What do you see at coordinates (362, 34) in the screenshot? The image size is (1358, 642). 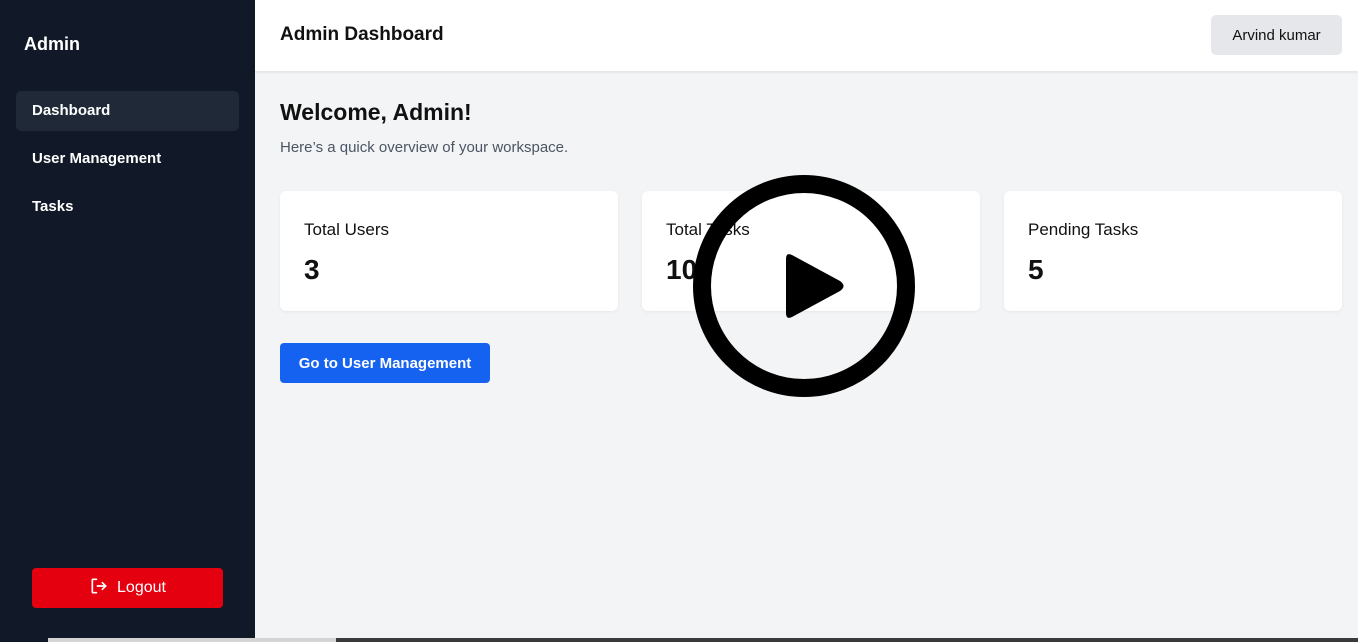 I see `page-title: Admin Dashboard` at bounding box center [362, 34].